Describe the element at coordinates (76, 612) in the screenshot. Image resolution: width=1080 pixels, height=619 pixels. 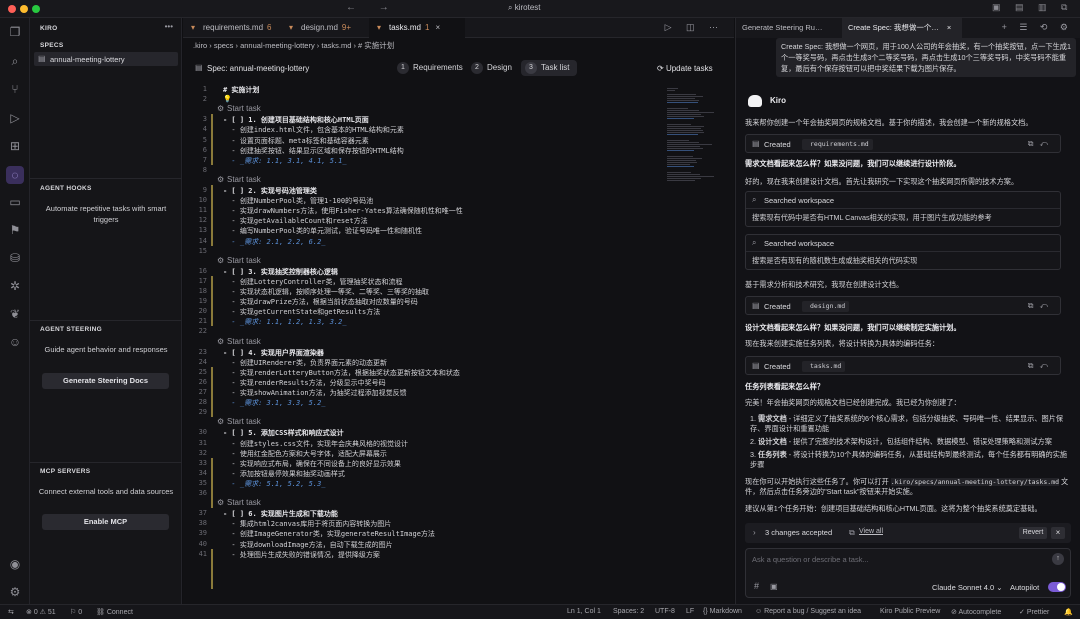
I see `ports-indicator: ⚐ 0` at that location.